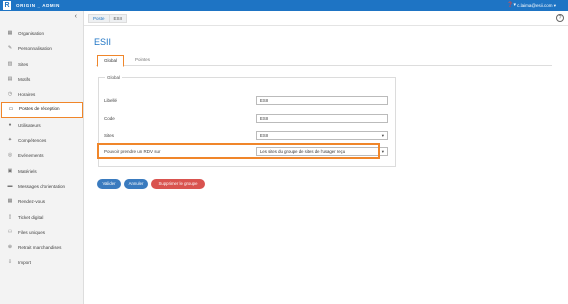 This screenshot has width=568, height=304. What do you see at coordinates (322, 100) in the screenshot?
I see `libelle-input: ESII` at bounding box center [322, 100].